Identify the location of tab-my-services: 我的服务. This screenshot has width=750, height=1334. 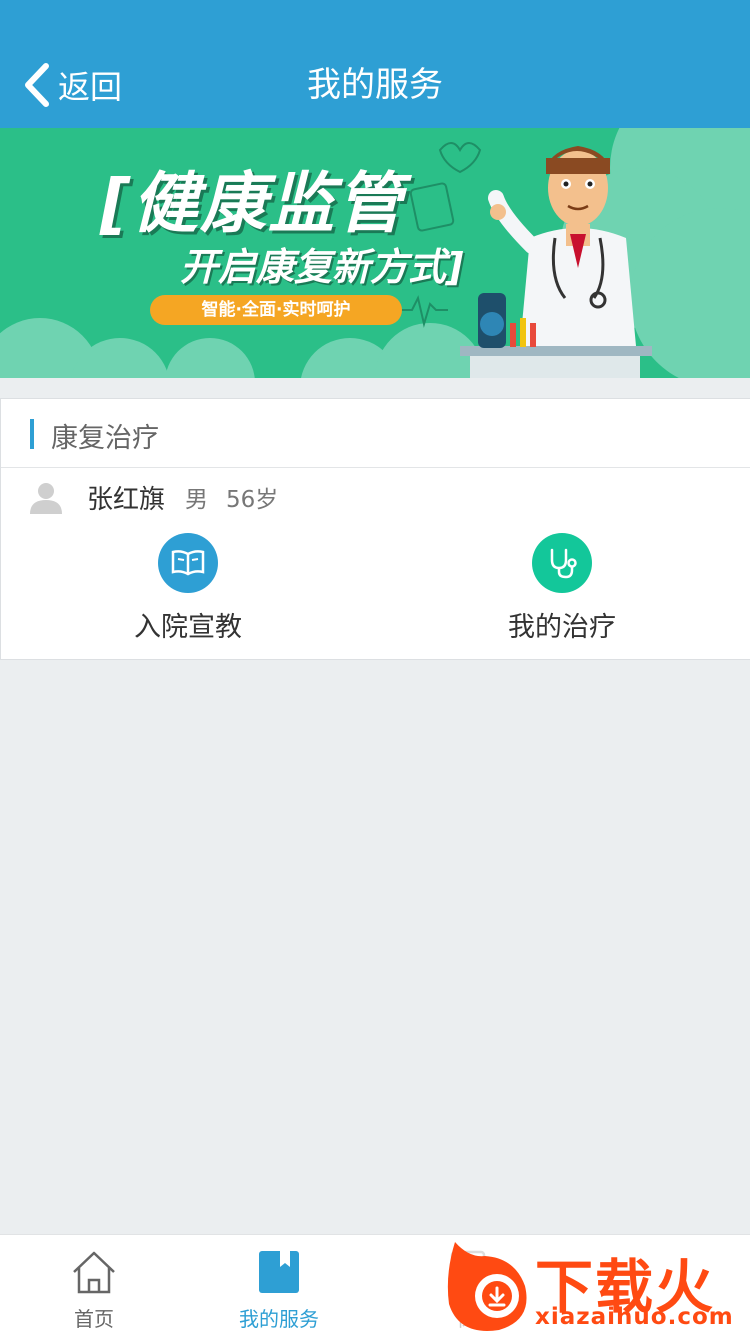
(279, 1289).